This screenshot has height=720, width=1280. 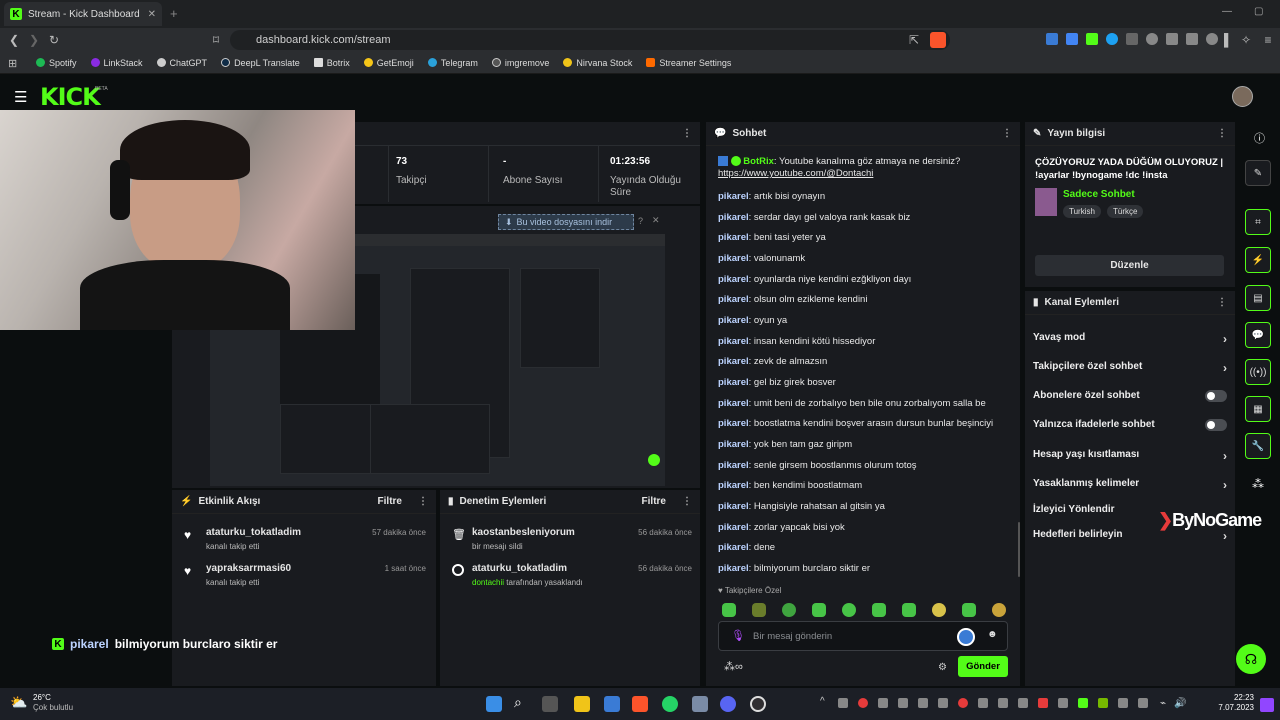 I want to click on settings-gear-icon: ⚙, so click(x=942, y=667).